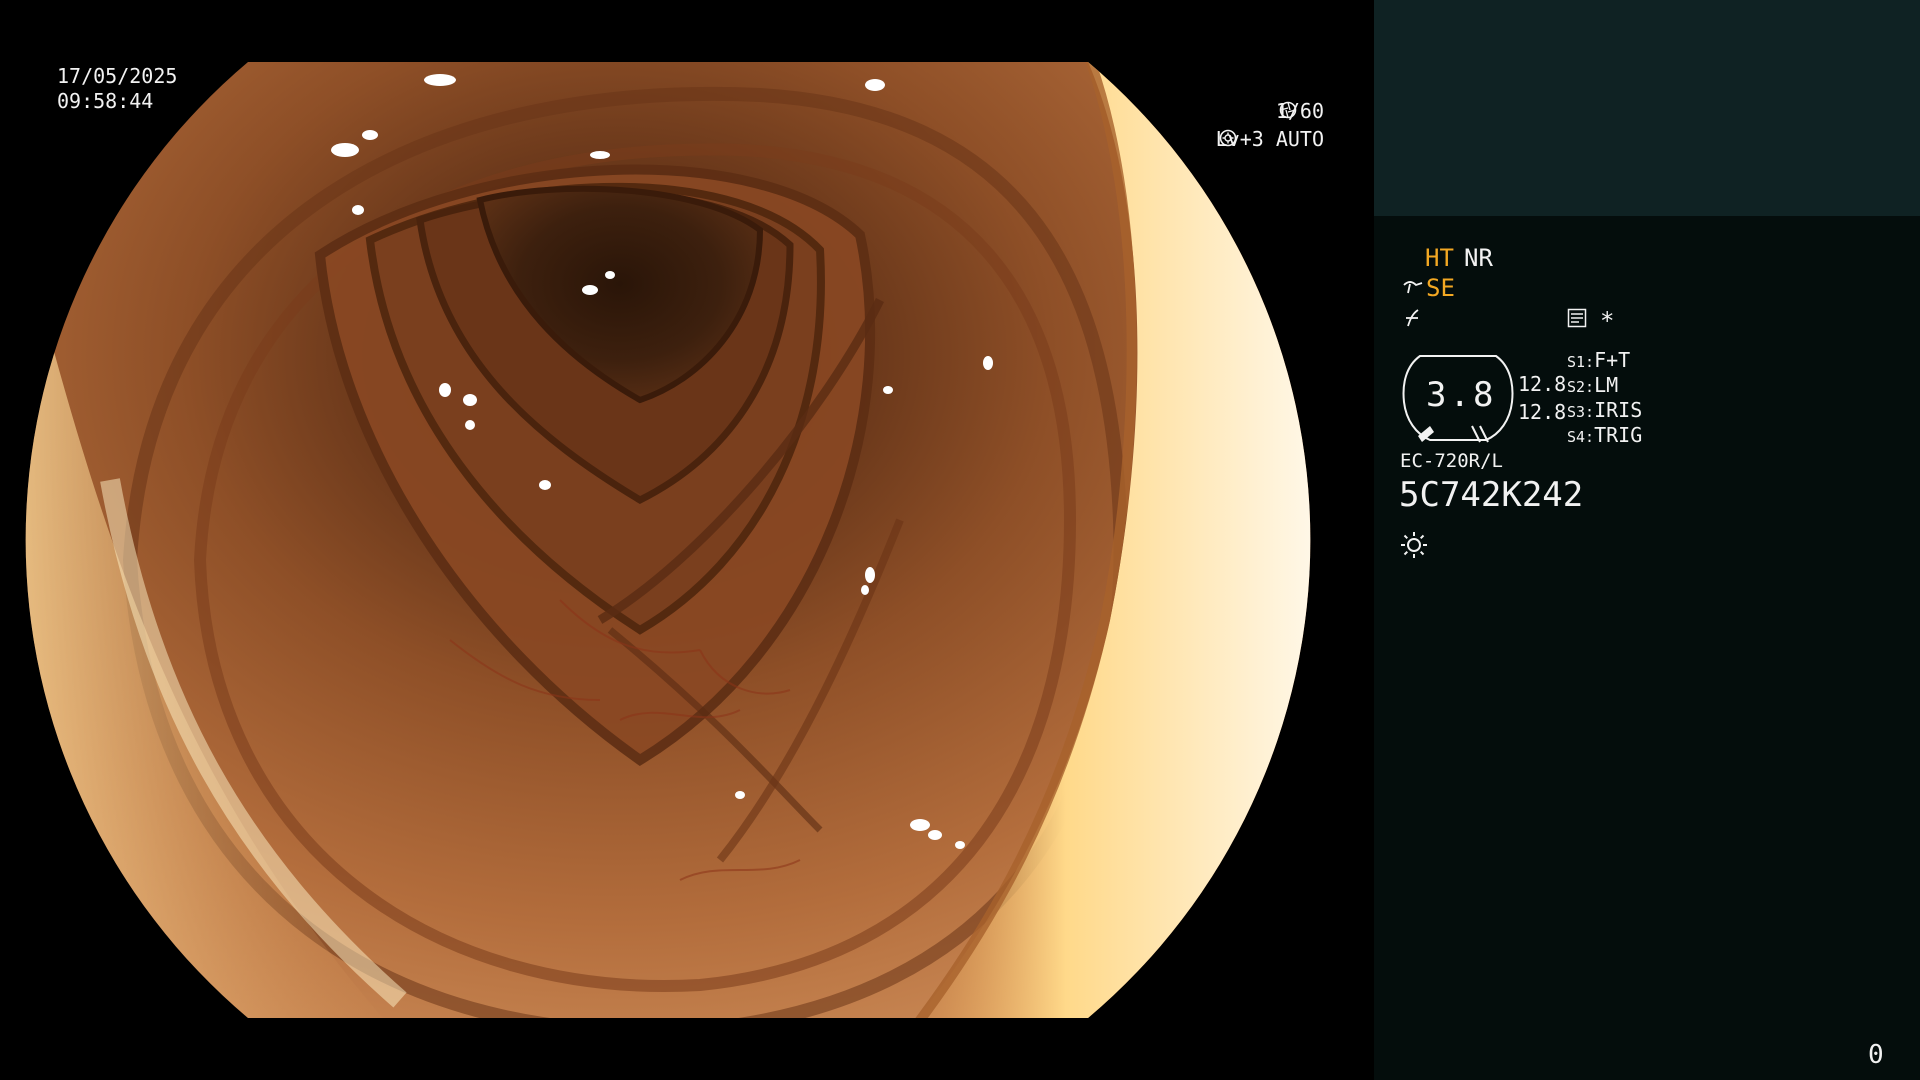  I want to click on se-label: SE, so click(1440, 288).